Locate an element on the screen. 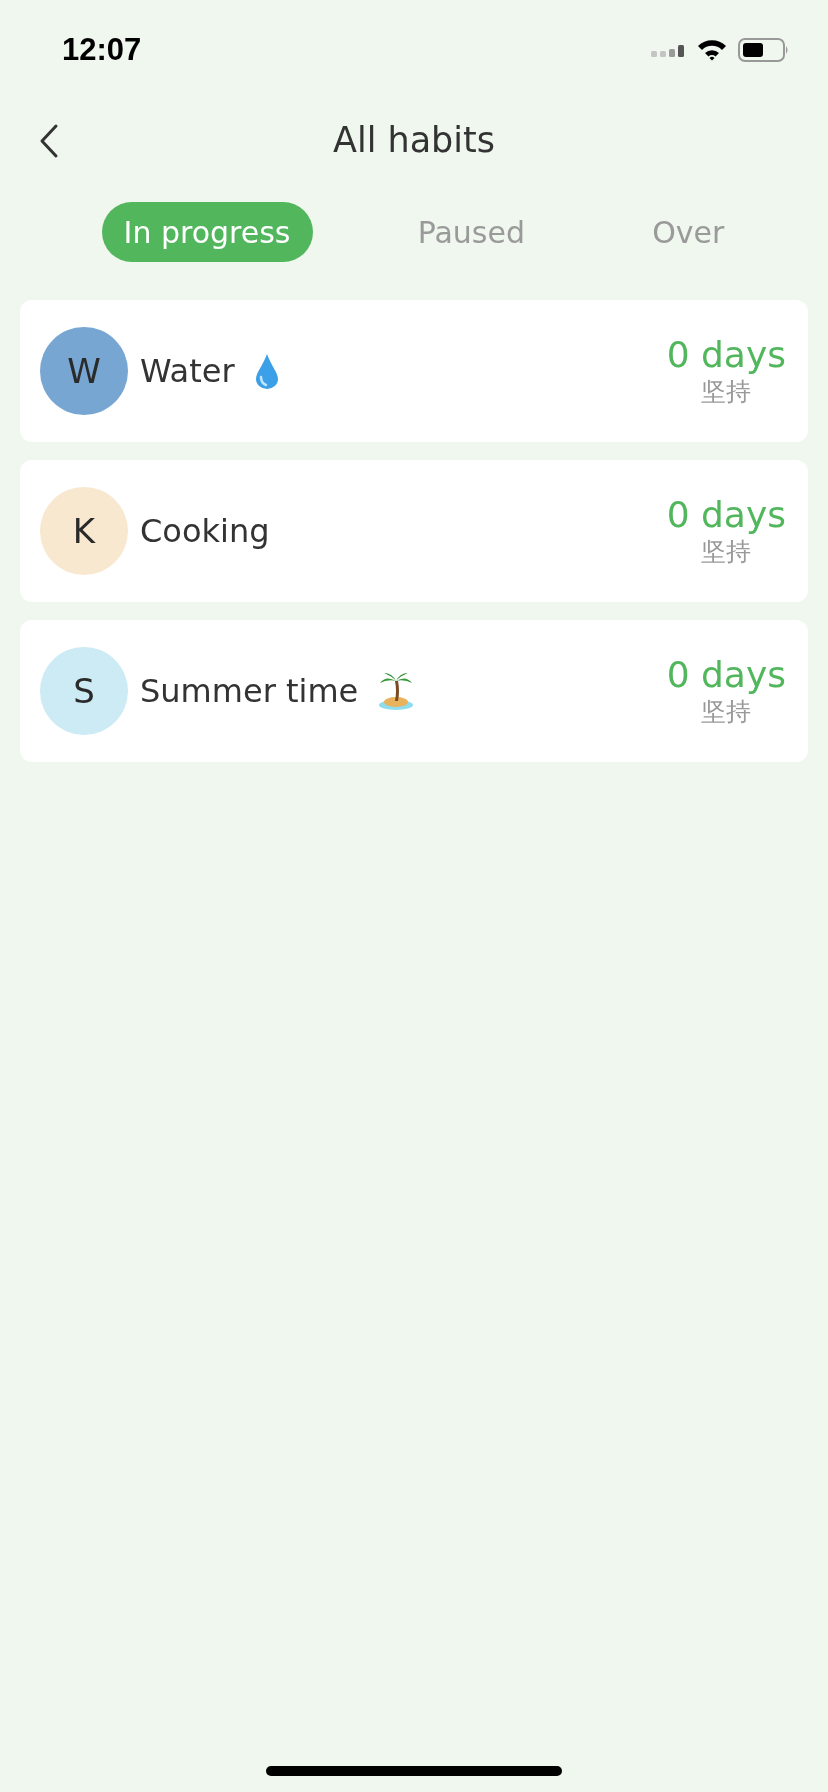 The height and width of the screenshot is (1792, 828). habit-name: Summer time is located at coordinates (249, 691).